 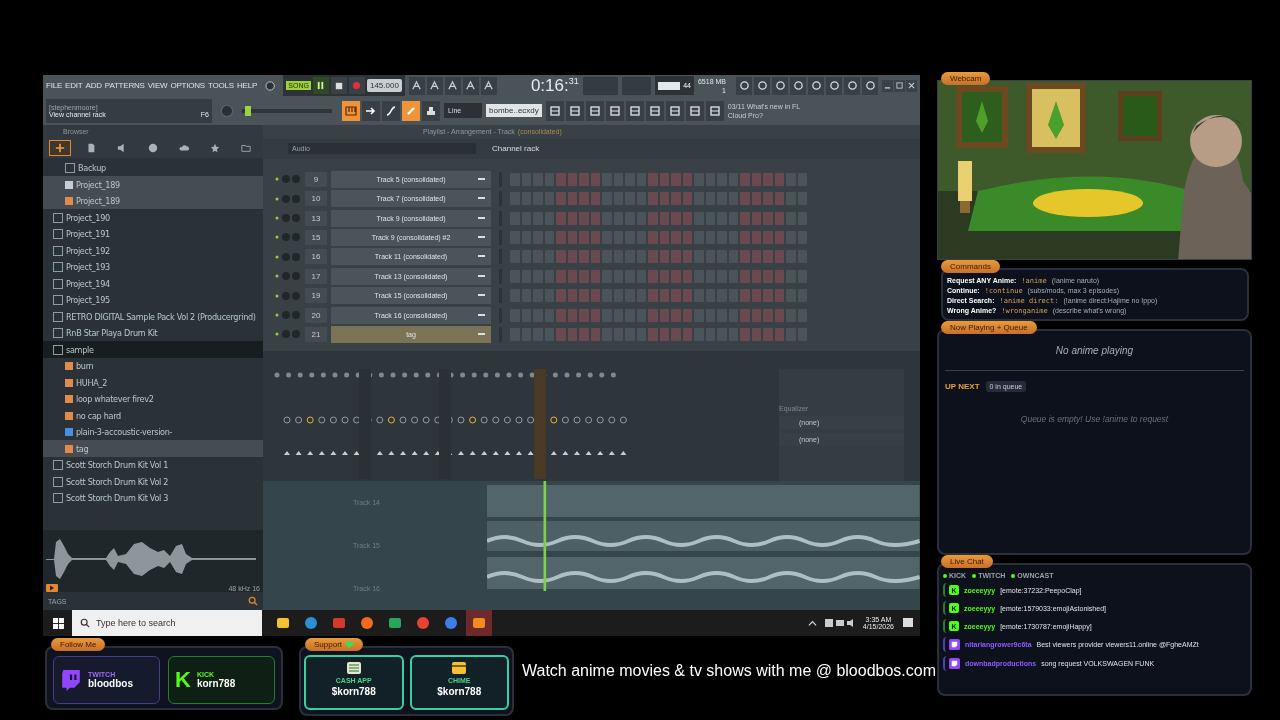 What do you see at coordinates (316, 276) in the screenshot?
I see `mixer-track-number: 17` at bounding box center [316, 276].